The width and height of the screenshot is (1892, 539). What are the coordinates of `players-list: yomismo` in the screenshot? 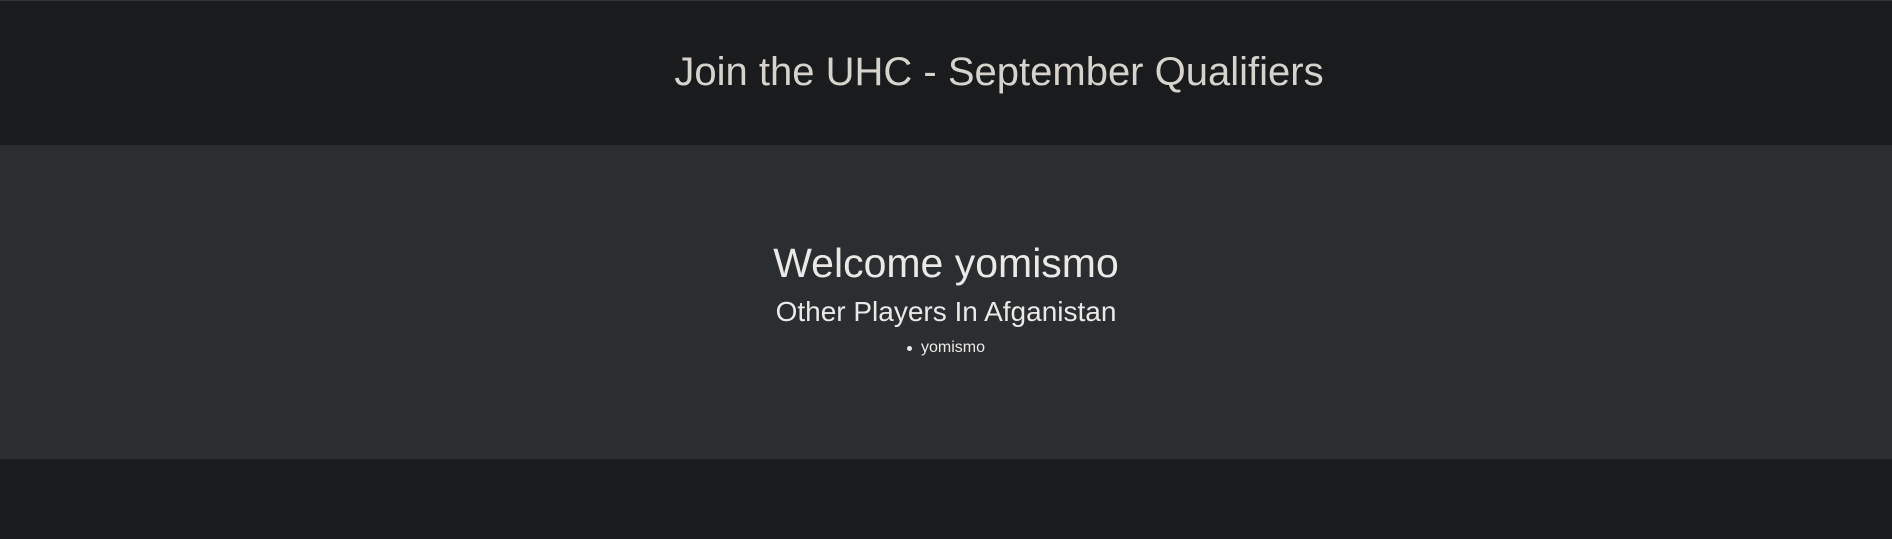 It's located at (946, 348).